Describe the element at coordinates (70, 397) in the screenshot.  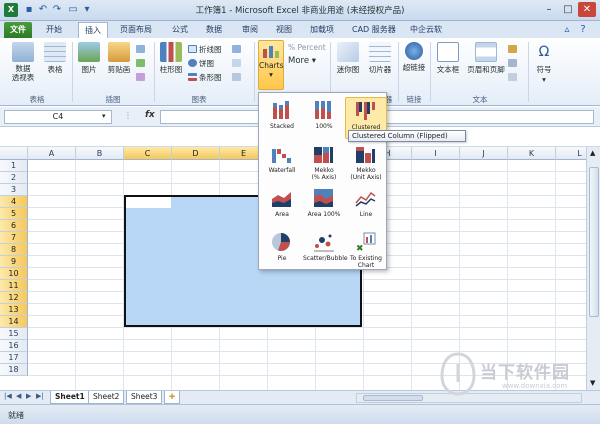
I see `sheet-tab-sheet1: Sheet1` at that location.